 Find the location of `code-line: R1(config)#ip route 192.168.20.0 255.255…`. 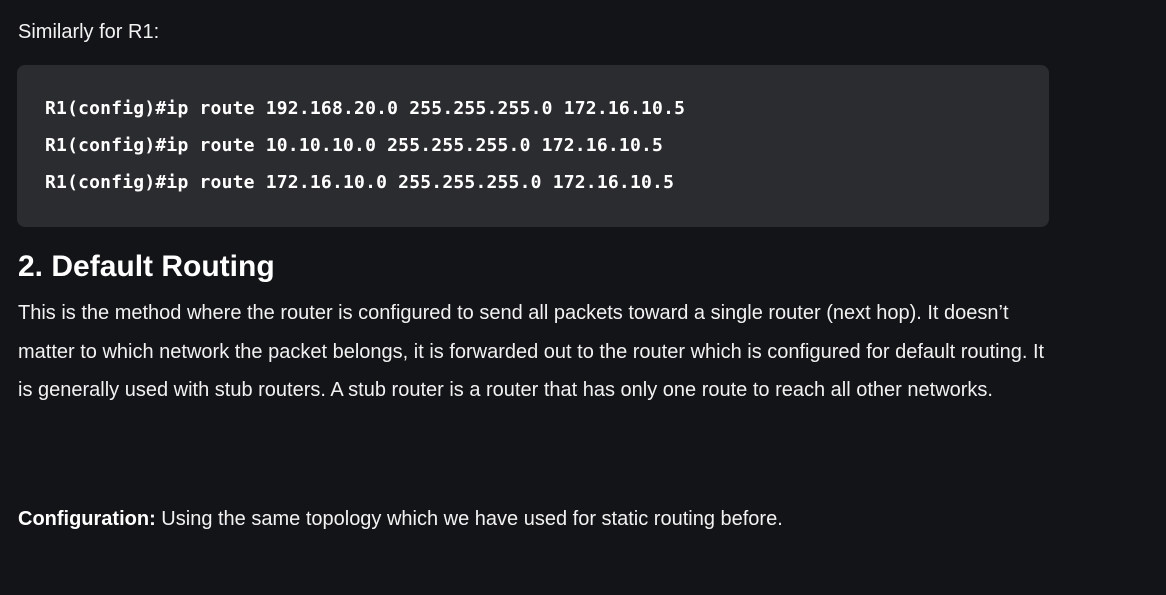

code-line: R1(config)#ip route 192.168.20.0 255.255… is located at coordinates (365, 108).